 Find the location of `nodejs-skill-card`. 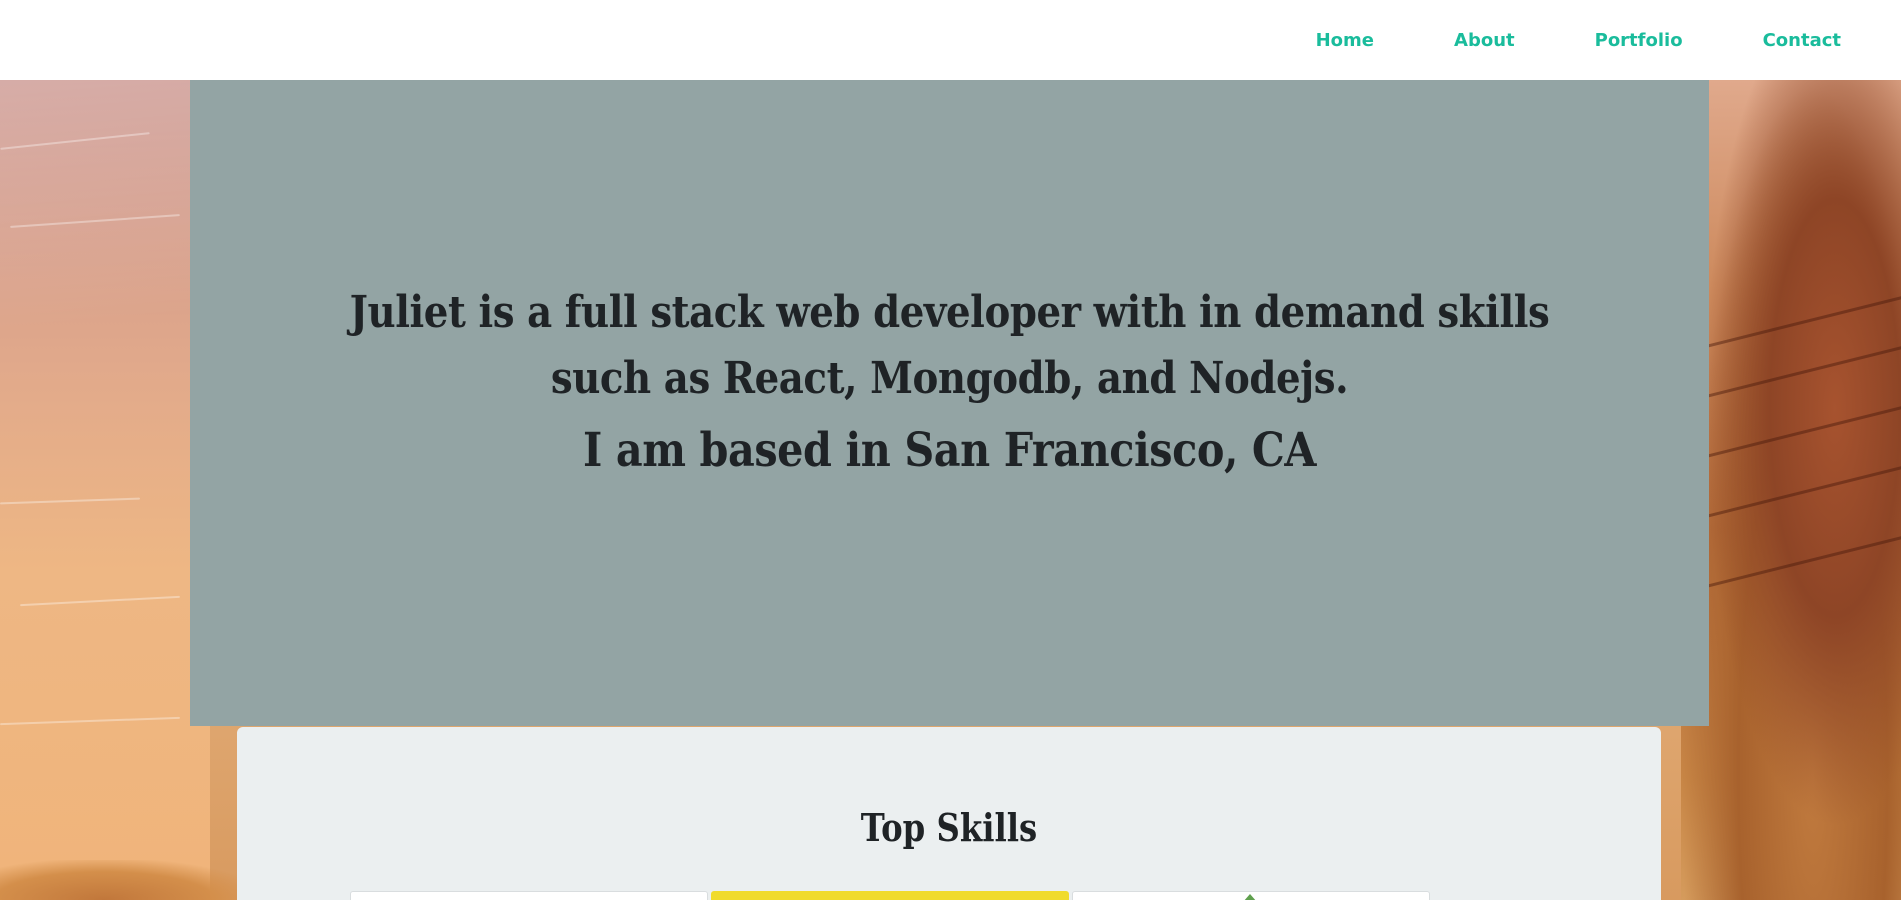

nodejs-skill-card is located at coordinates (1251, 895).